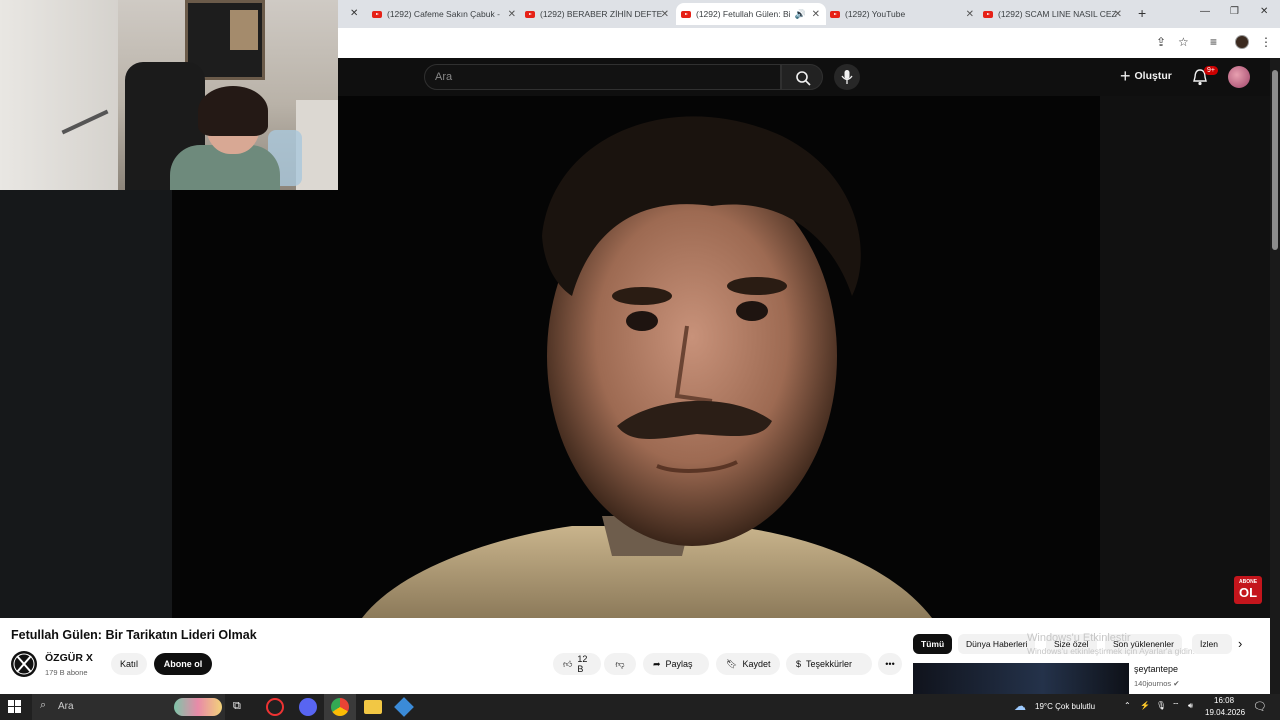  What do you see at coordinates (1275, 376) in the screenshot?
I see `page-scrollbar` at bounding box center [1275, 376].